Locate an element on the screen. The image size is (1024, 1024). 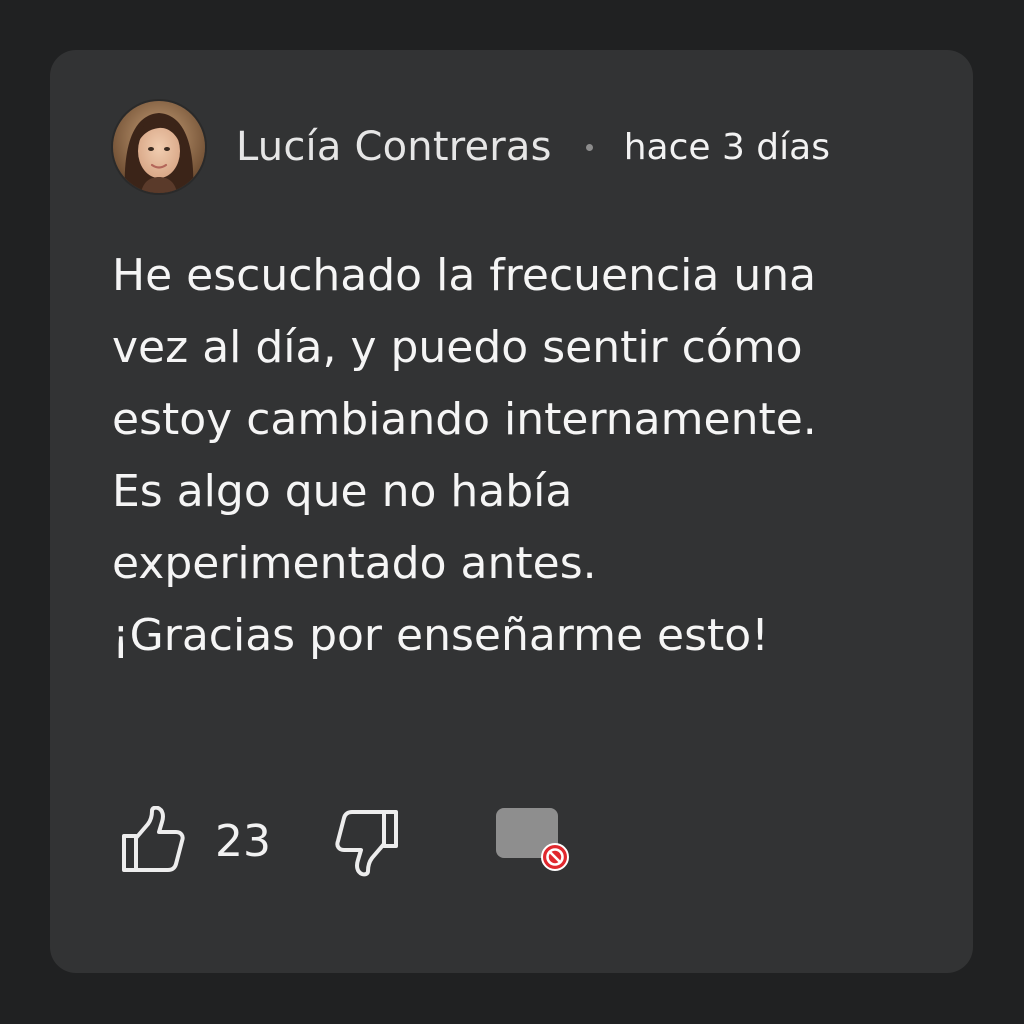
comment-line: experimentado antes. is located at coordinates (354, 563).